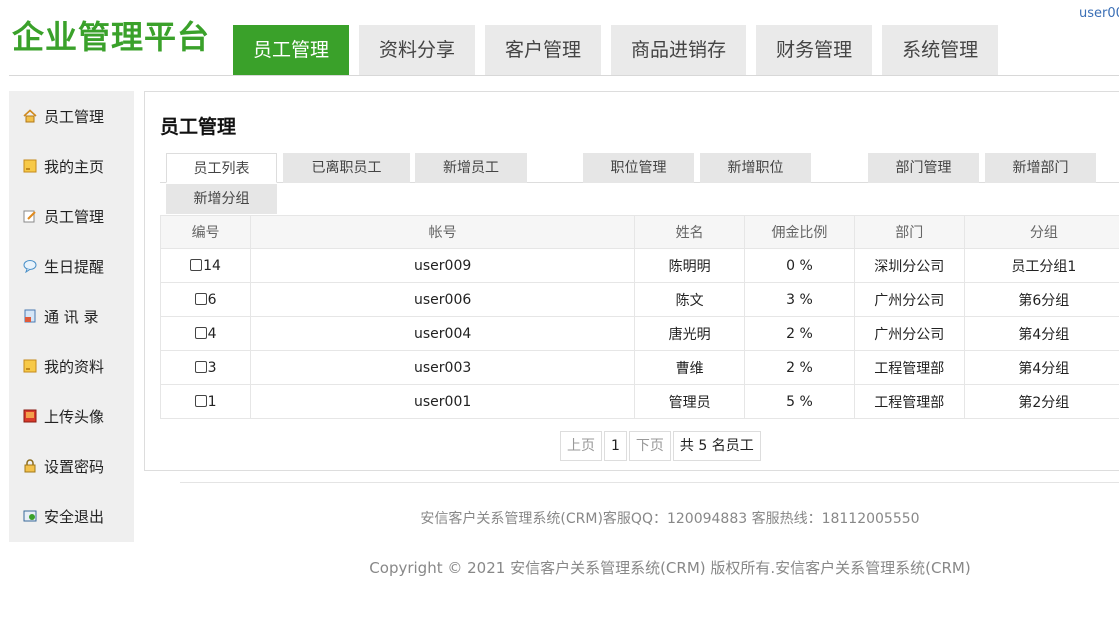 The height and width of the screenshot is (617, 1119). What do you see at coordinates (799, 299) in the screenshot?
I see `commission-cell: 3 %` at bounding box center [799, 299].